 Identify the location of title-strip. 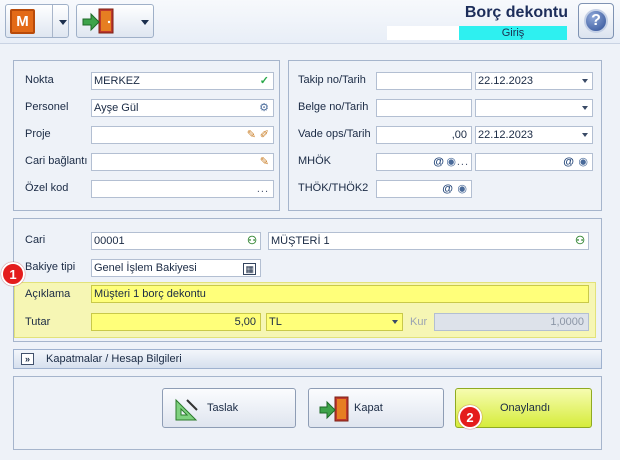
(423, 33).